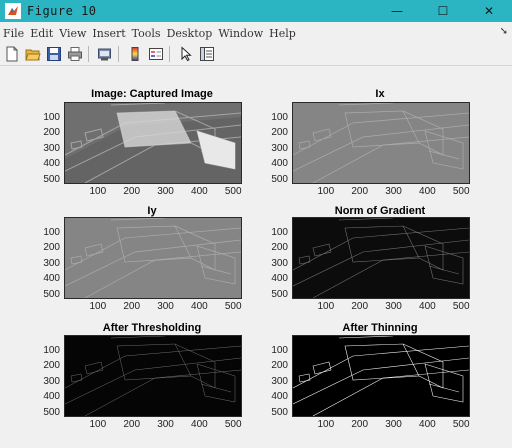 This screenshot has width=512, height=448. Describe the element at coordinates (146, 33) in the screenshot. I see `menu-tools: Tools` at that location.